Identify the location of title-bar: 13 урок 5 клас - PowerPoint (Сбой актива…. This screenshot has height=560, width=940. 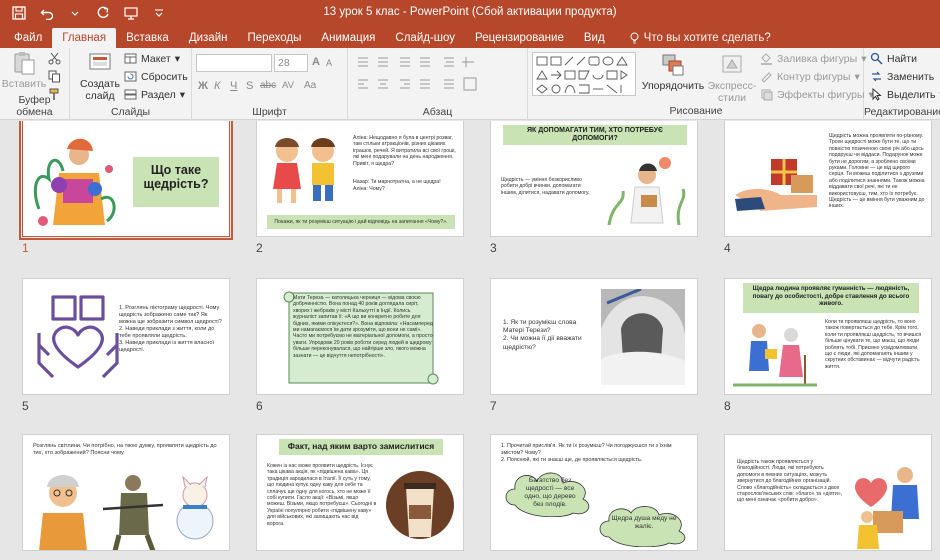
(470, 13).